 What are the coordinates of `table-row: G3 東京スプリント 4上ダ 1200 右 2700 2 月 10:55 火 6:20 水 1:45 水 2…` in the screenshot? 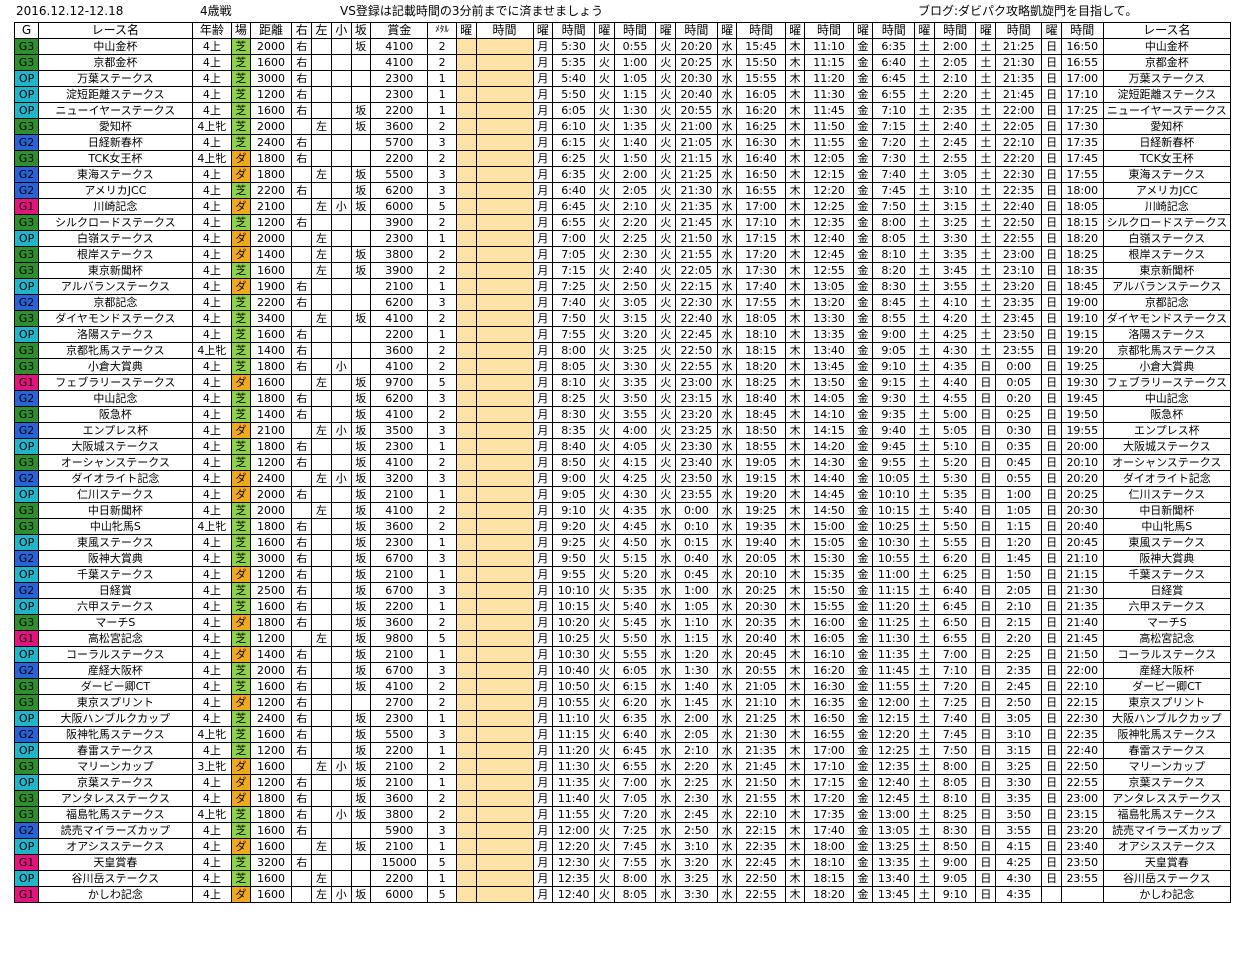 It's located at (622, 702).